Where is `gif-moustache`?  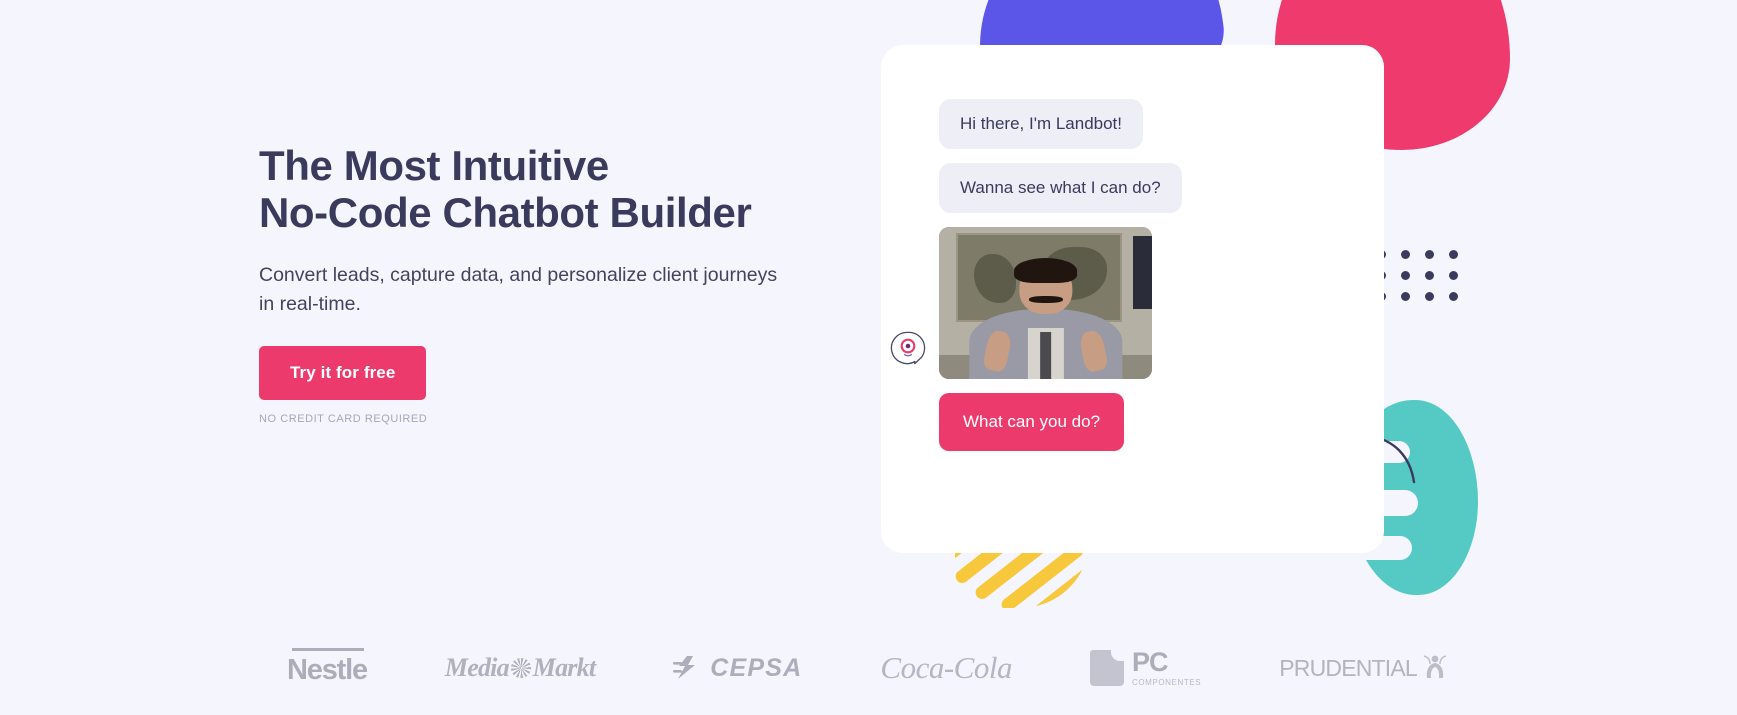 gif-moustache is located at coordinates (1045, 299).